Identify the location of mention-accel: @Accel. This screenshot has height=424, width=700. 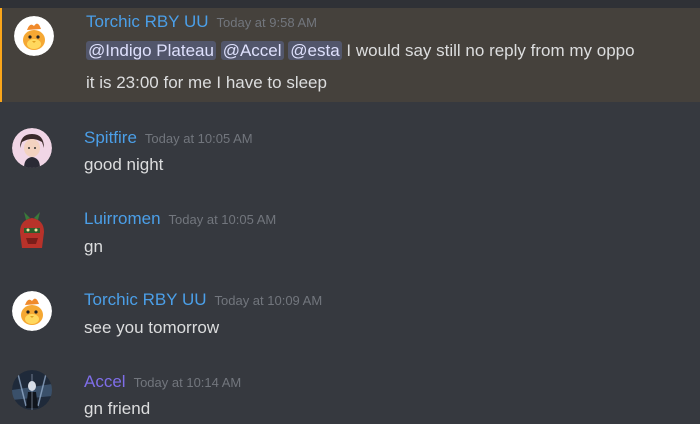
(252, 50).